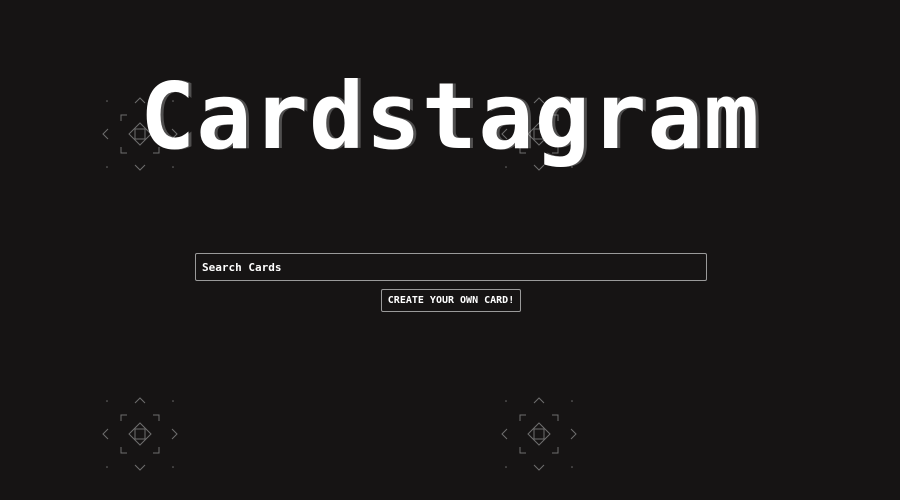  What do you see at coordinates (450, 116) in the screenshot?
I see `page-title: Cardstagram` at bounding box center [450, 116].